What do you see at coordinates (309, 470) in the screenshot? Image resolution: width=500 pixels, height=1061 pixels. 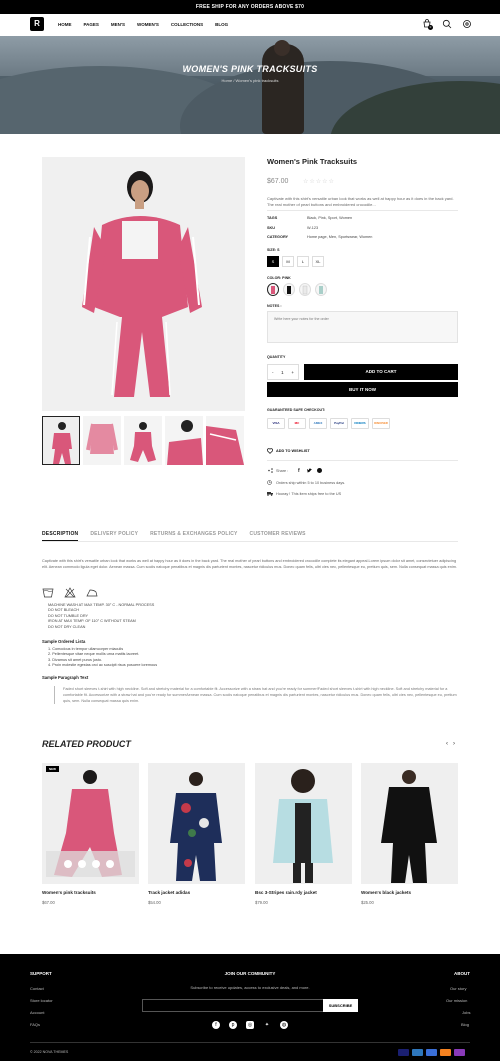 I see `twitter-icon` at bounding box center [309, 470].